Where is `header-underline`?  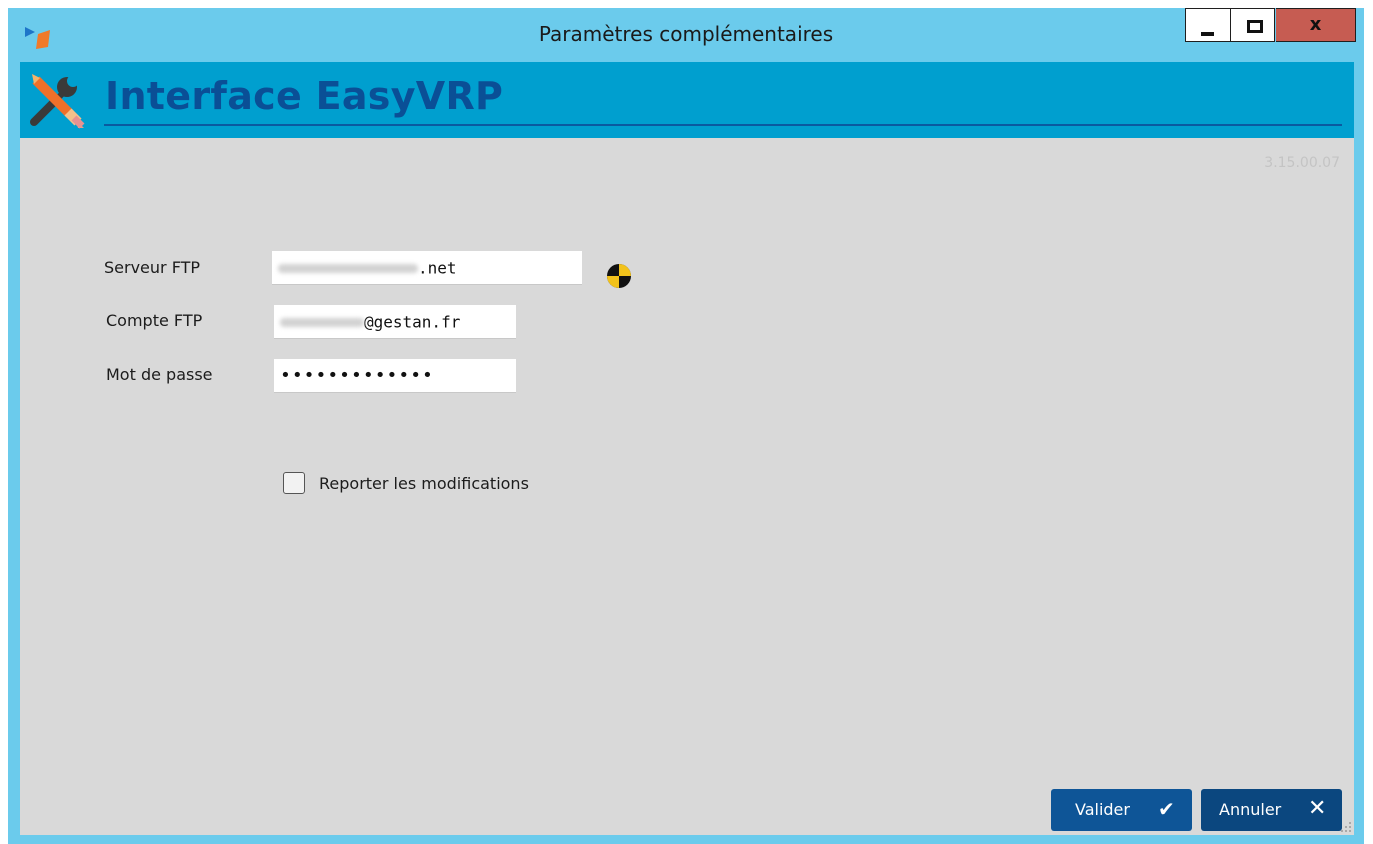 header-underline is located at coordinates (723, 125).